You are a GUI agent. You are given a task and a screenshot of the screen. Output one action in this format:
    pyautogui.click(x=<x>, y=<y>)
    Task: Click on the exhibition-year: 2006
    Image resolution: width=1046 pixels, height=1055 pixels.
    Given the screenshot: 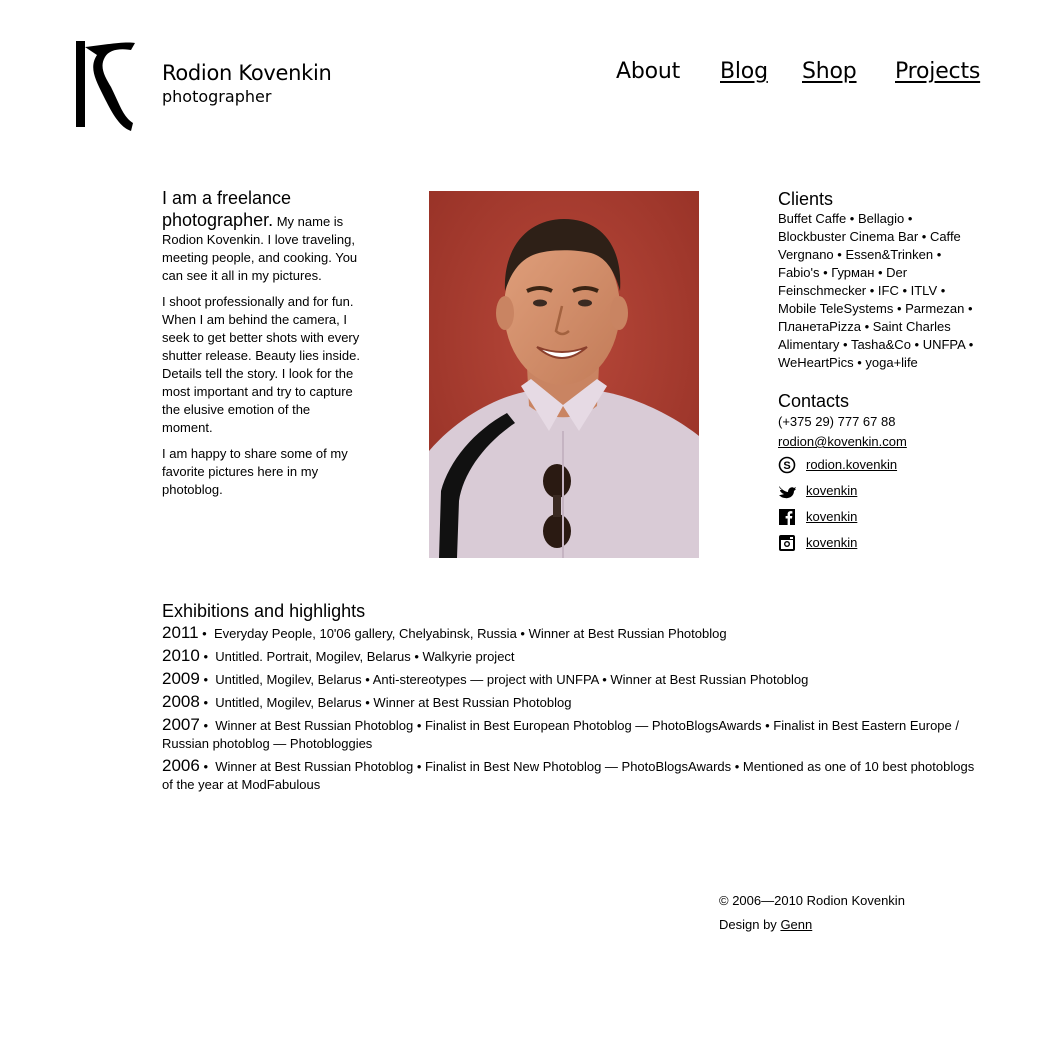 What is the action you would take?
    pyautogui.click(x=181, y=765)
    